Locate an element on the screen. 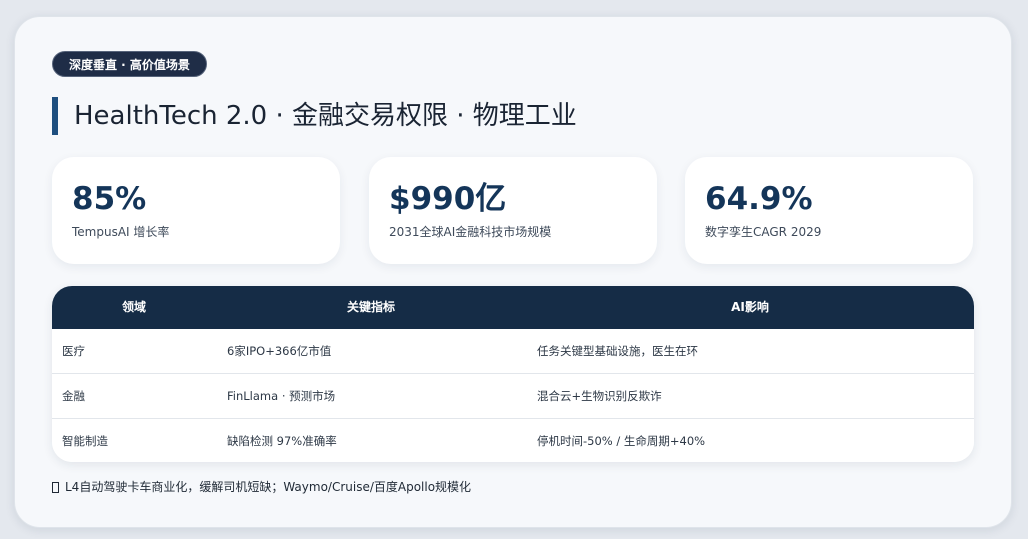 This screenshot has height=539, width=1028. stat-value: $990亿 is located at coordinates (448, 199).